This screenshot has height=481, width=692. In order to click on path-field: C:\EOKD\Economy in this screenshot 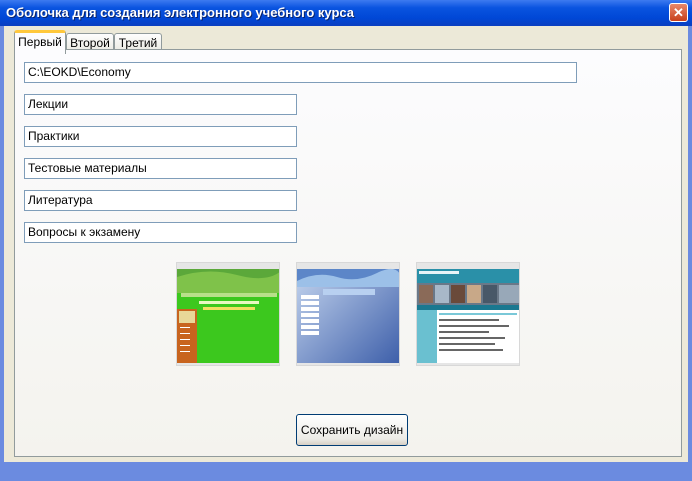, I will do `click(300, 72)`.